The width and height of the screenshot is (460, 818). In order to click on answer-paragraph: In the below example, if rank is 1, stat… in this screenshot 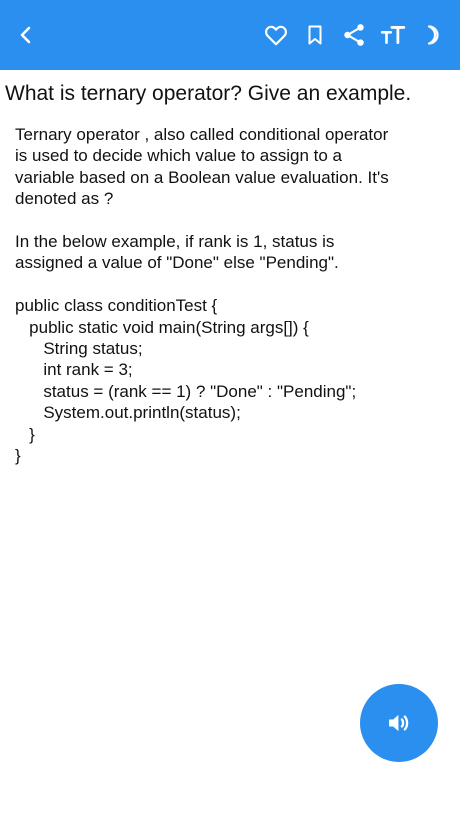, I will do `click(230, 252)`.